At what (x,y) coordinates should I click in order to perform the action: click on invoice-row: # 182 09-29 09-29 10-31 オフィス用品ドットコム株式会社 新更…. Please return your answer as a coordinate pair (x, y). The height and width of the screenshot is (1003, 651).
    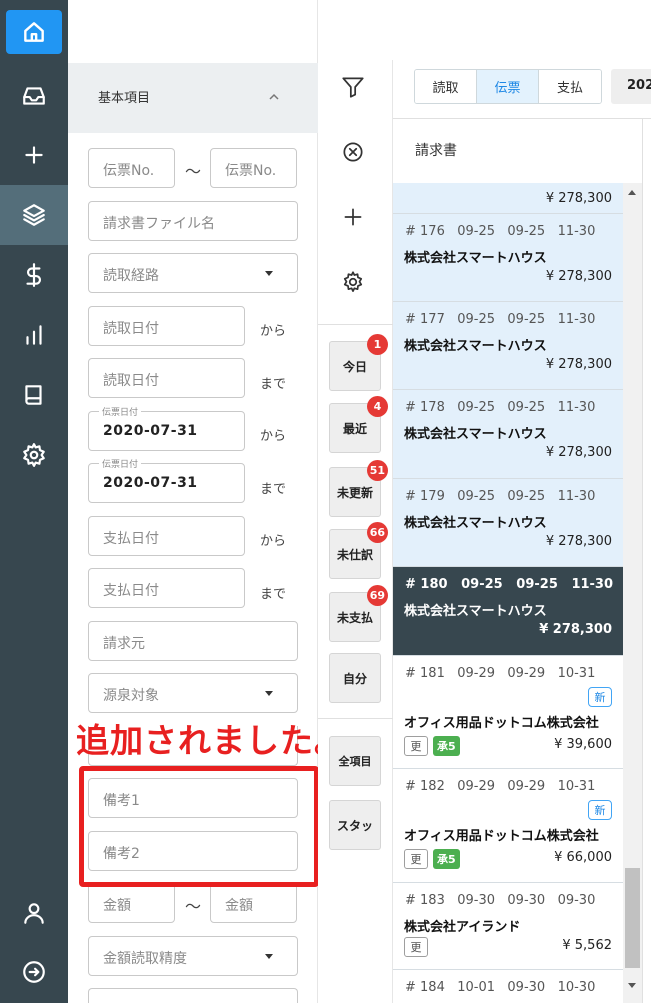
    Looking at the image, I should click on (508, 826).